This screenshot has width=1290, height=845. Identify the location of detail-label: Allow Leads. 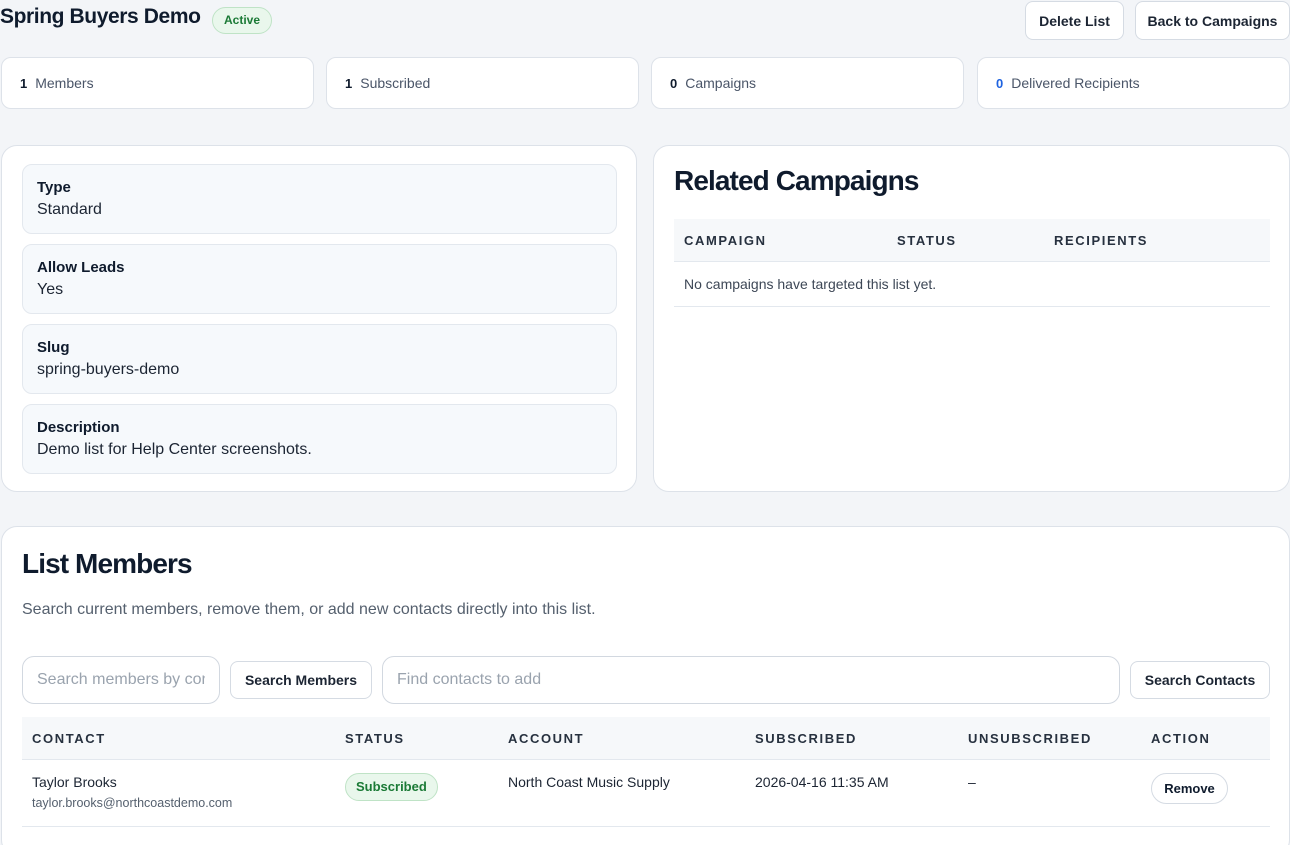
(81, 267).